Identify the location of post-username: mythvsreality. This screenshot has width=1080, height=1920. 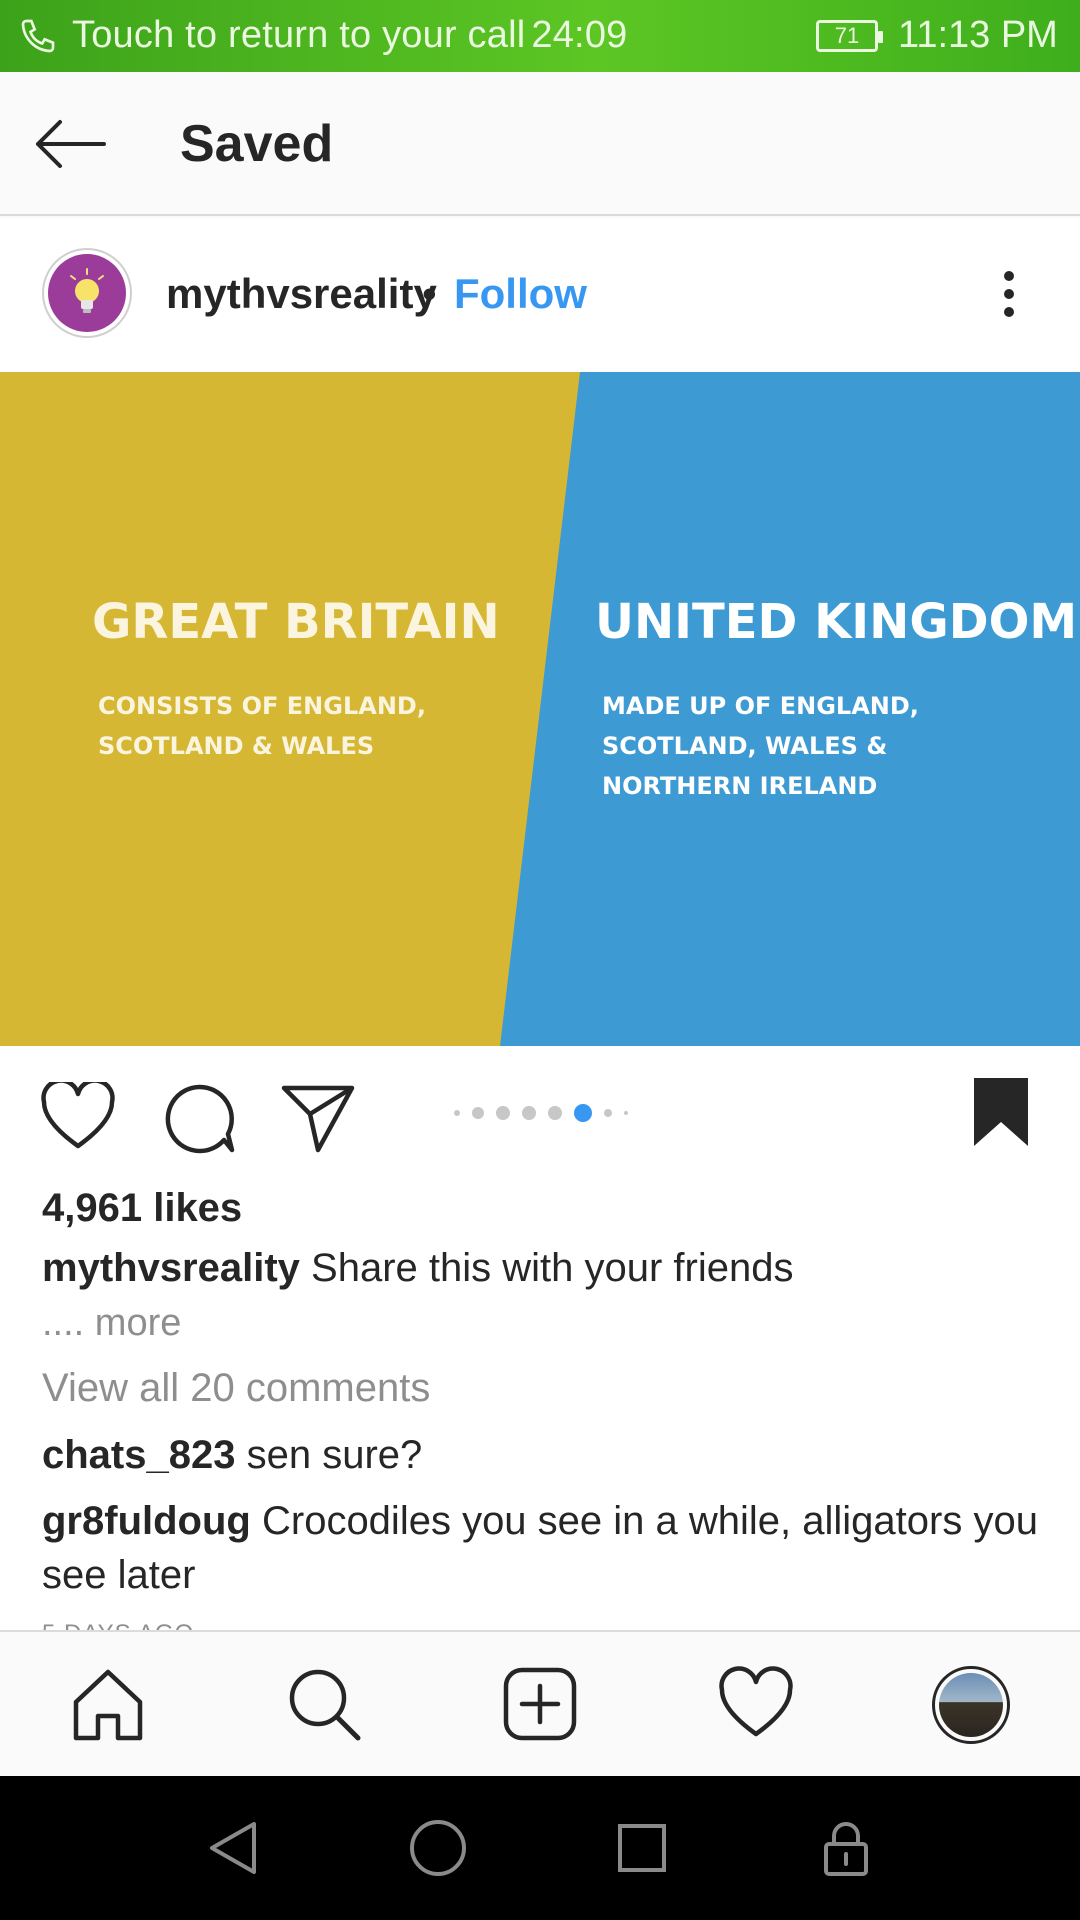
(301, 294).